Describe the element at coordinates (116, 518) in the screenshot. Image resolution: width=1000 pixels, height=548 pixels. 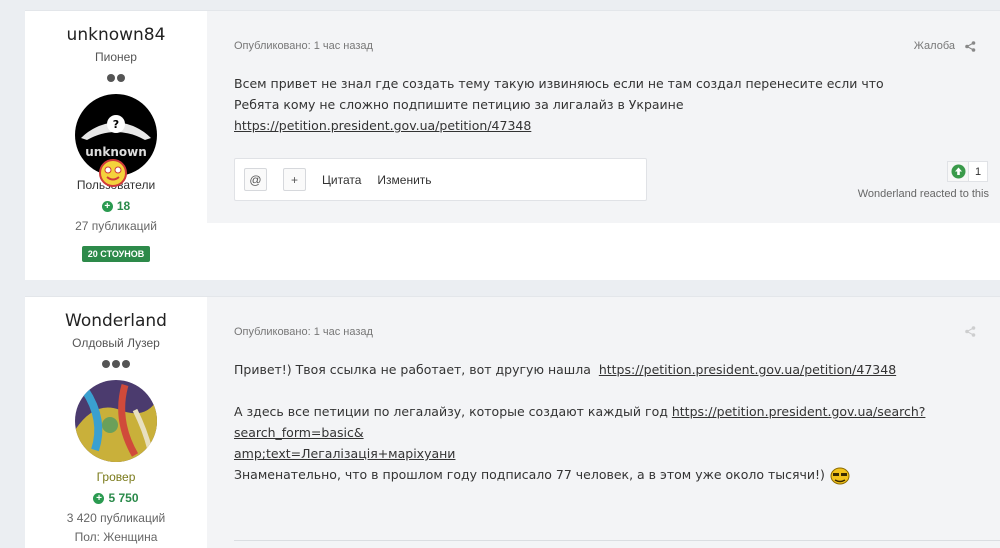
I see `posts-count: 3 420 публикаций` at that location.